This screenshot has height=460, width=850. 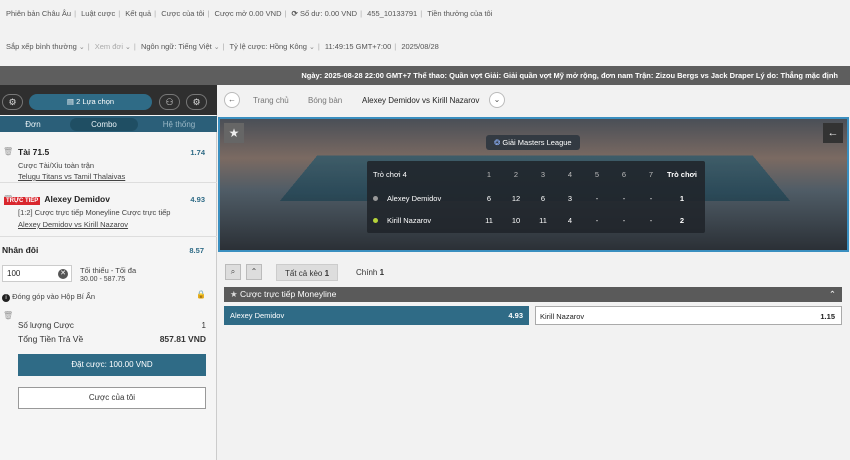 What do you see at coordinates (233, 272) in the screenshot?
I see `search-icon: ⌕` at bounding box center [233, 272].